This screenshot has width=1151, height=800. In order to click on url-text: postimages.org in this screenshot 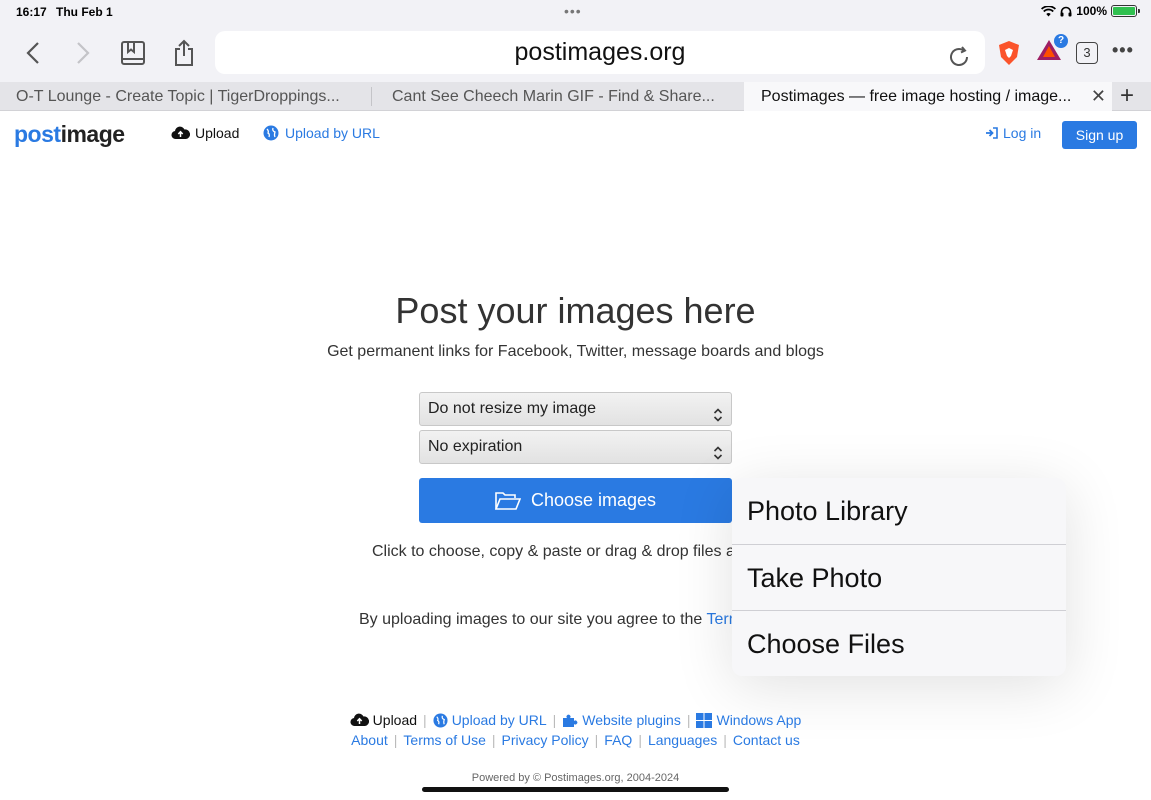, I will do `click(600, 52)`.